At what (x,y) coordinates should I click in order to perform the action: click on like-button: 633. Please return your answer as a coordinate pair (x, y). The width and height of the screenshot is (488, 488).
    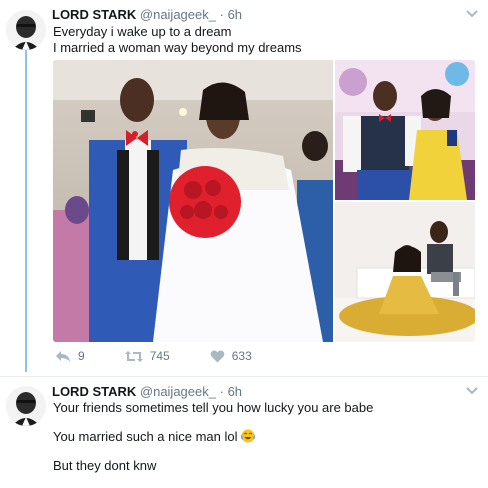
    Looking at the image, I should click on (231, 356).